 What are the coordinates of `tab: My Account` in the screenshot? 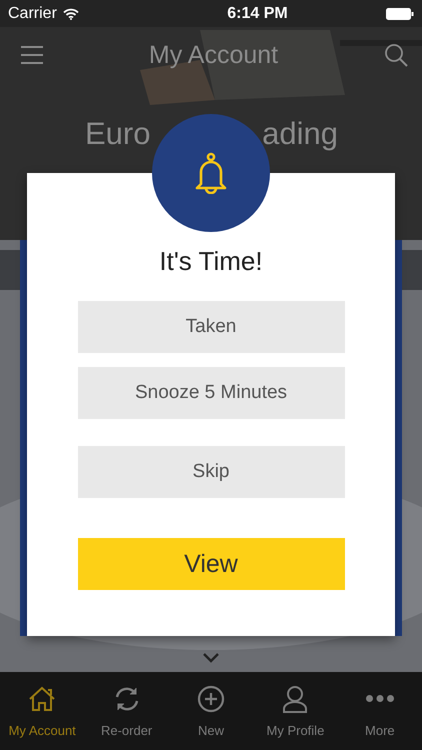 It's located at (42, 711).